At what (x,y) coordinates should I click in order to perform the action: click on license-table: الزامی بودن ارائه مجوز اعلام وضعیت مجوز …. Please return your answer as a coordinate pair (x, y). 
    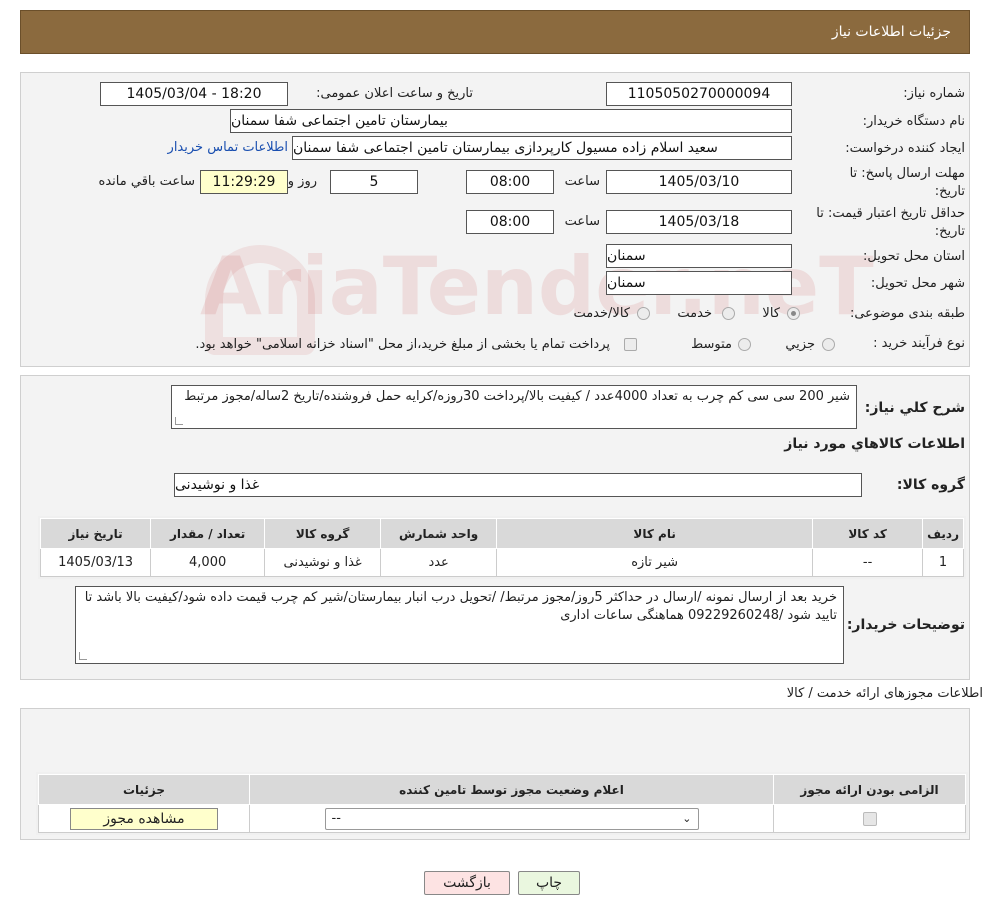
    Looking at the image, I should click on (502, 803).